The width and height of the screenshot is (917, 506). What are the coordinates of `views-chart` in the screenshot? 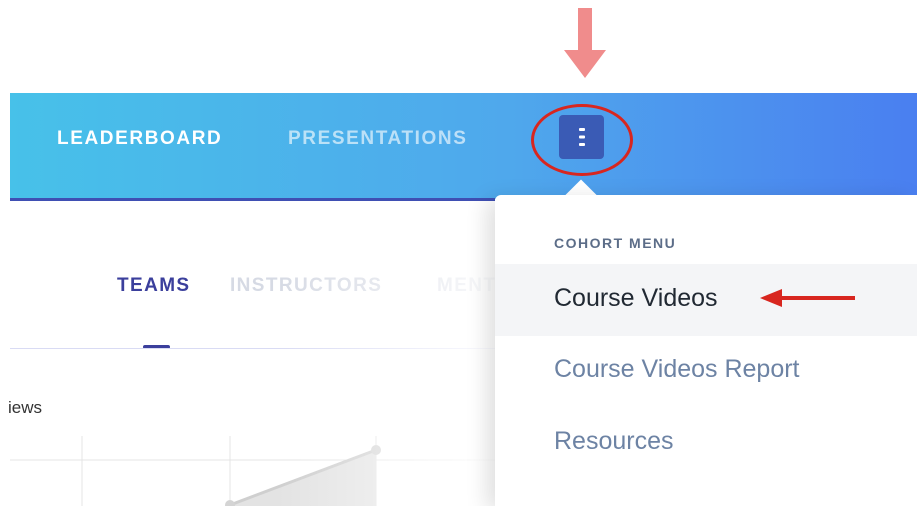 It's located at (252, 471).